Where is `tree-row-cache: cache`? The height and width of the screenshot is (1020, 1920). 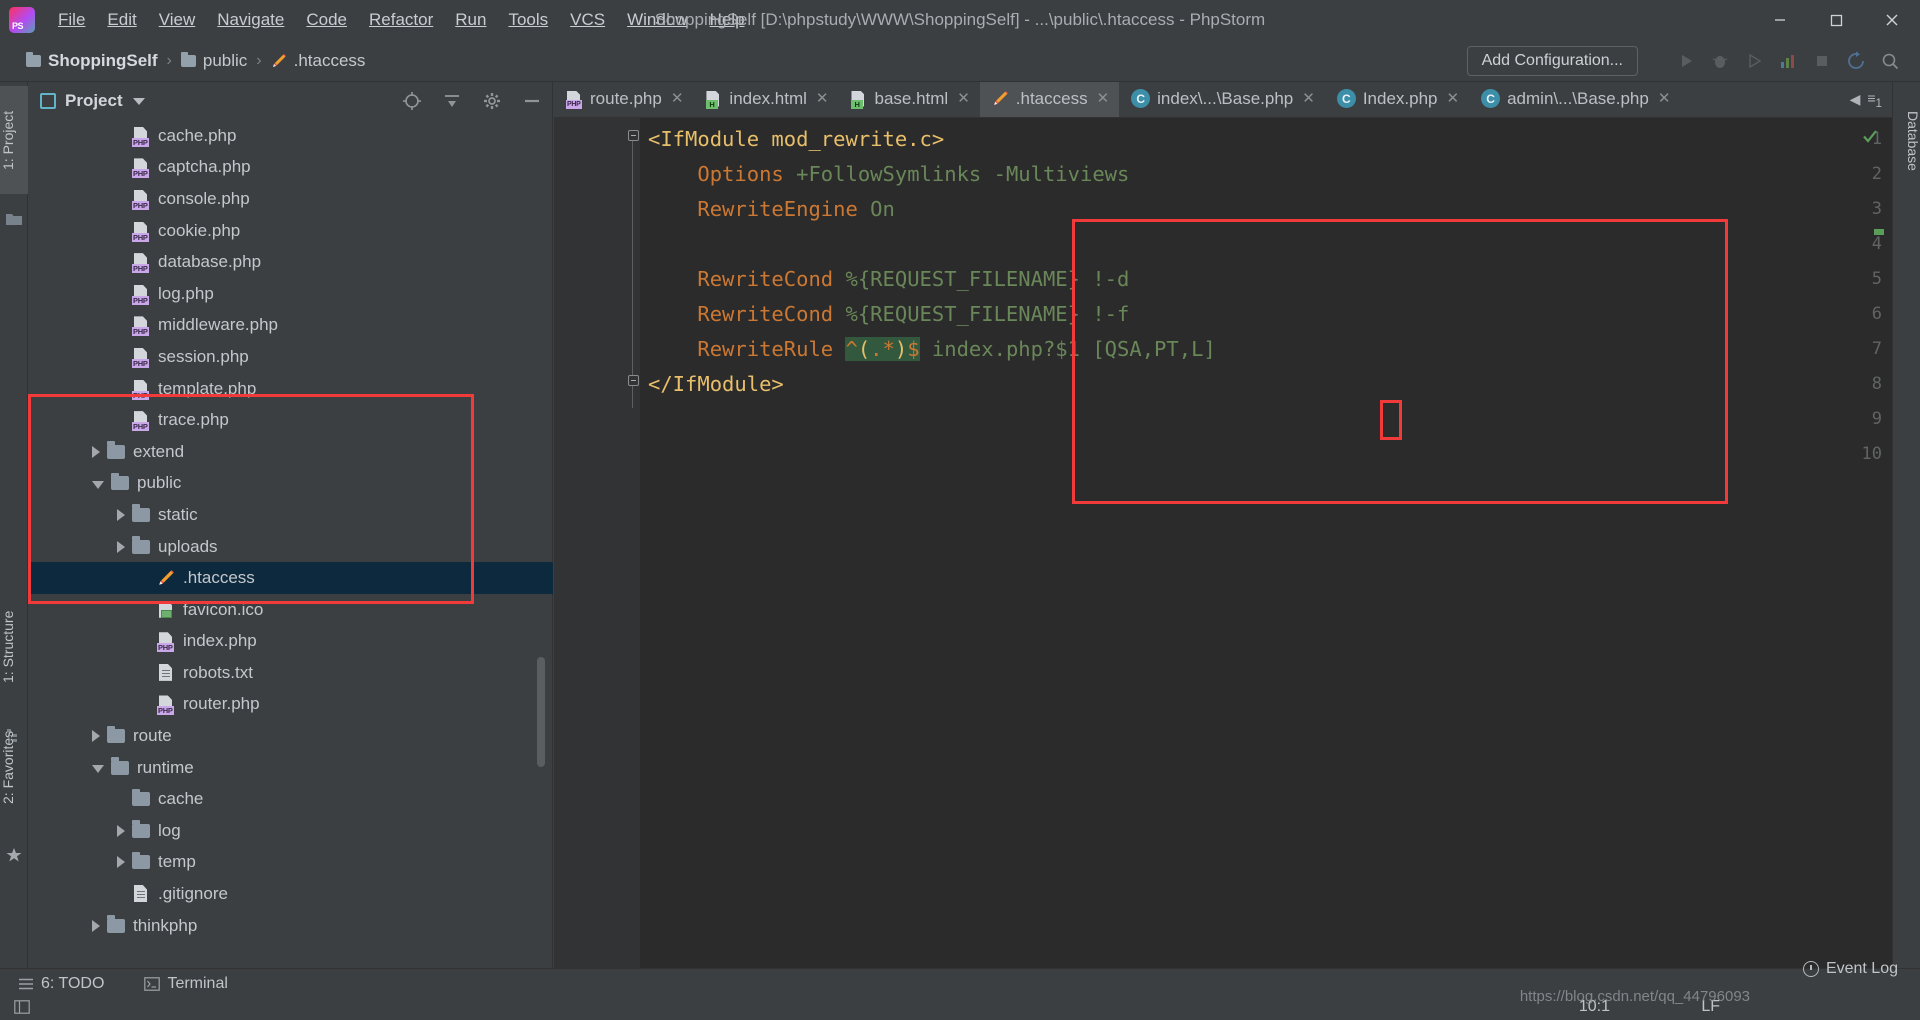
tree-row-cache: cache is located at coordinates (290, 799).